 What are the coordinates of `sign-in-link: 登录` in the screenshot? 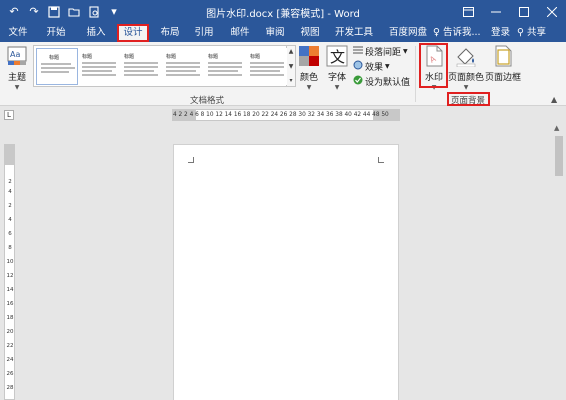 It's located at (500, 33).